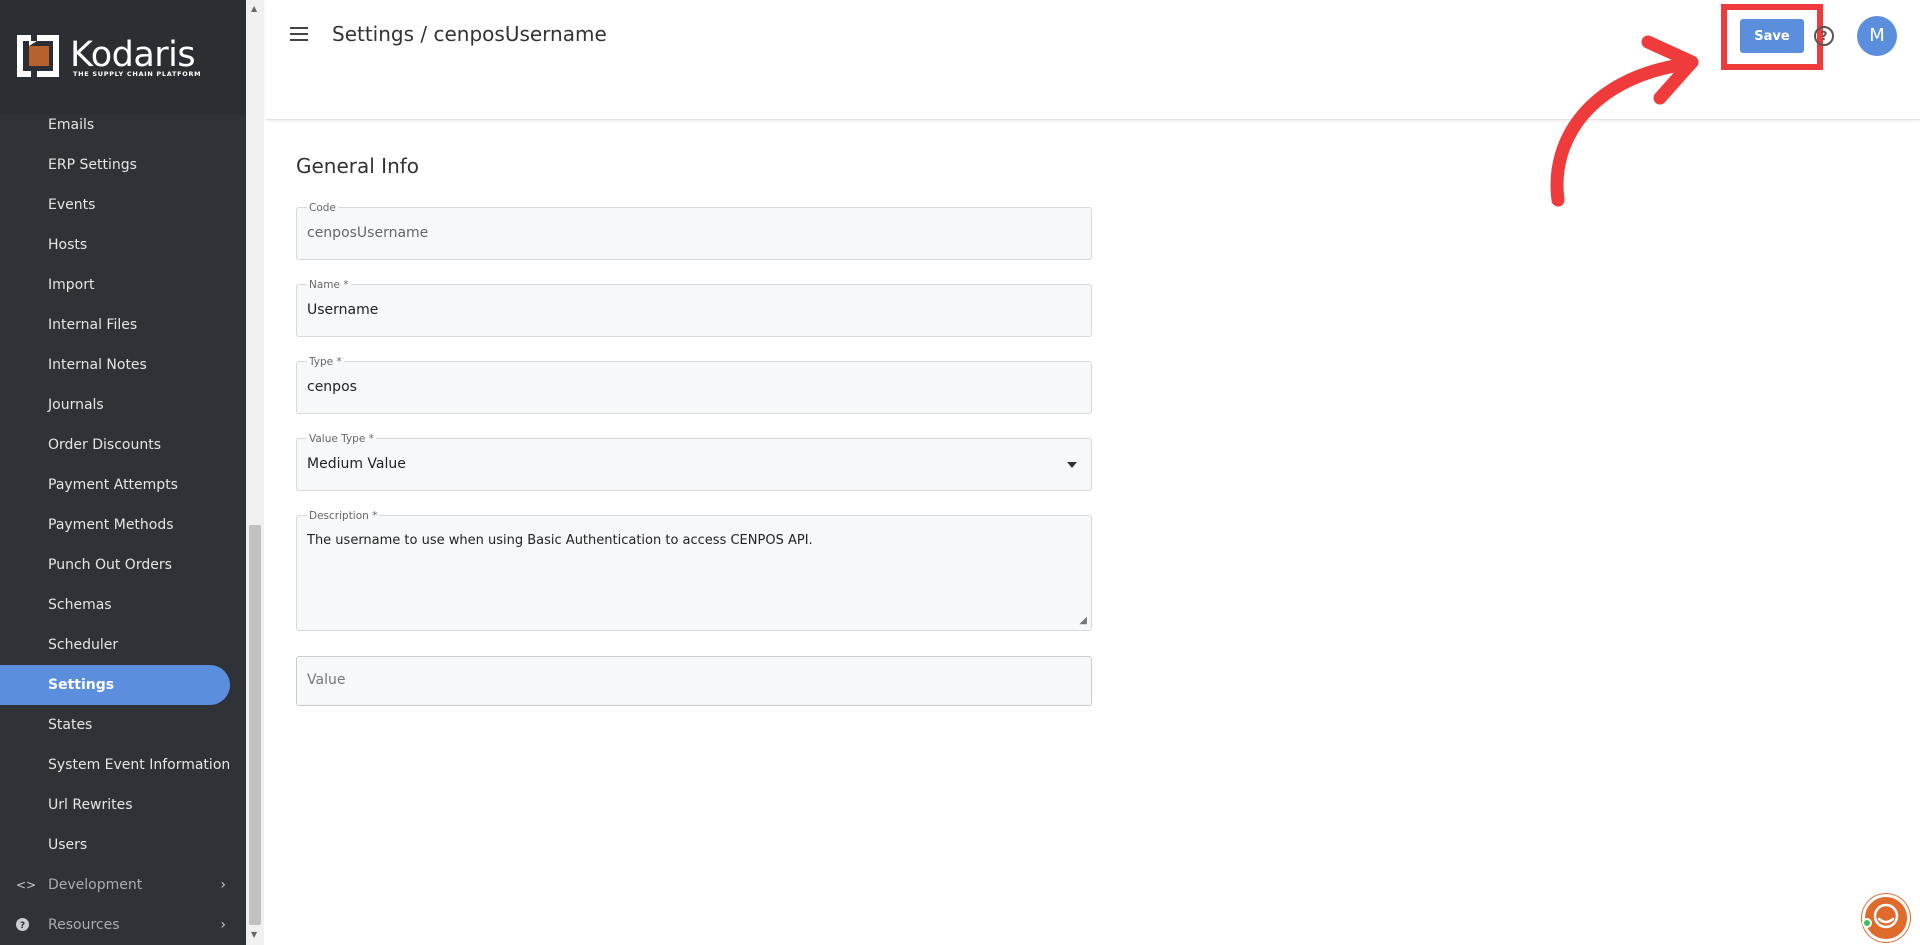  I want to click on sidebar-scrollbar: ▲ ▼, so click(255, 472).